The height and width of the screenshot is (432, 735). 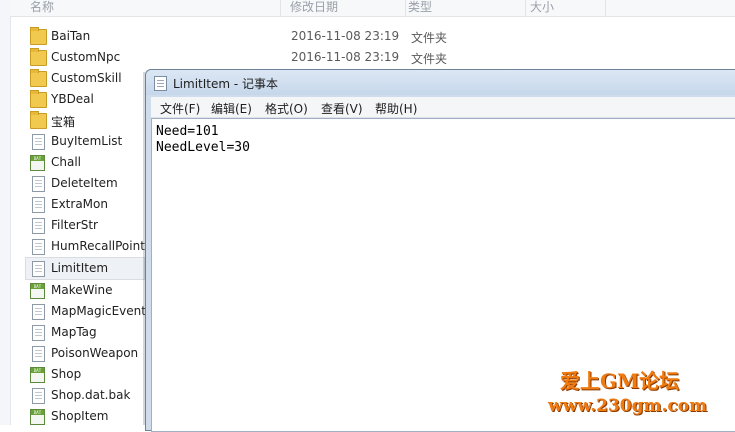 I want to click on file-name: ExtraMon, so click(x=79, y=204).